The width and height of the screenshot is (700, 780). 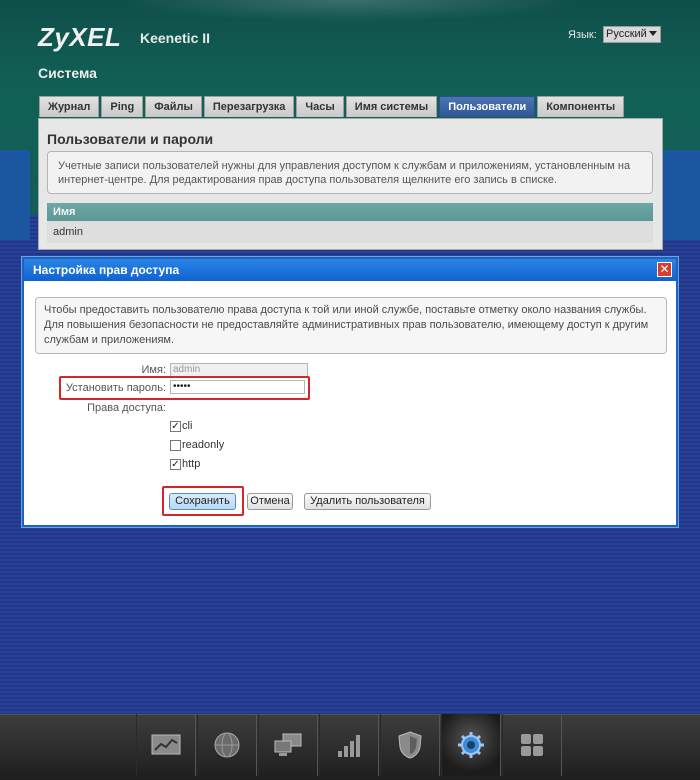 What do you see at coordinates (320, 106) in the screenshot?
I see `tab-clock: Часы` at bounding box center [320, 106].